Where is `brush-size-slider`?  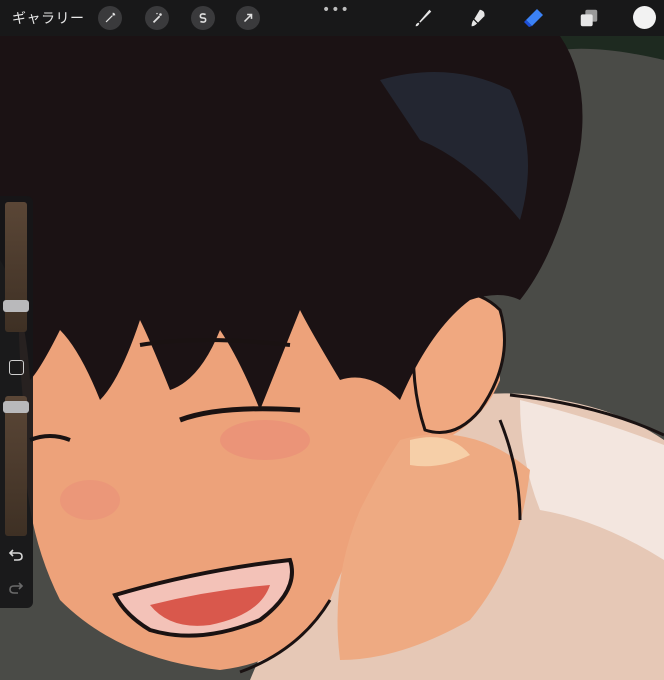
brush-size-slider is located at coordinates (16, 267).